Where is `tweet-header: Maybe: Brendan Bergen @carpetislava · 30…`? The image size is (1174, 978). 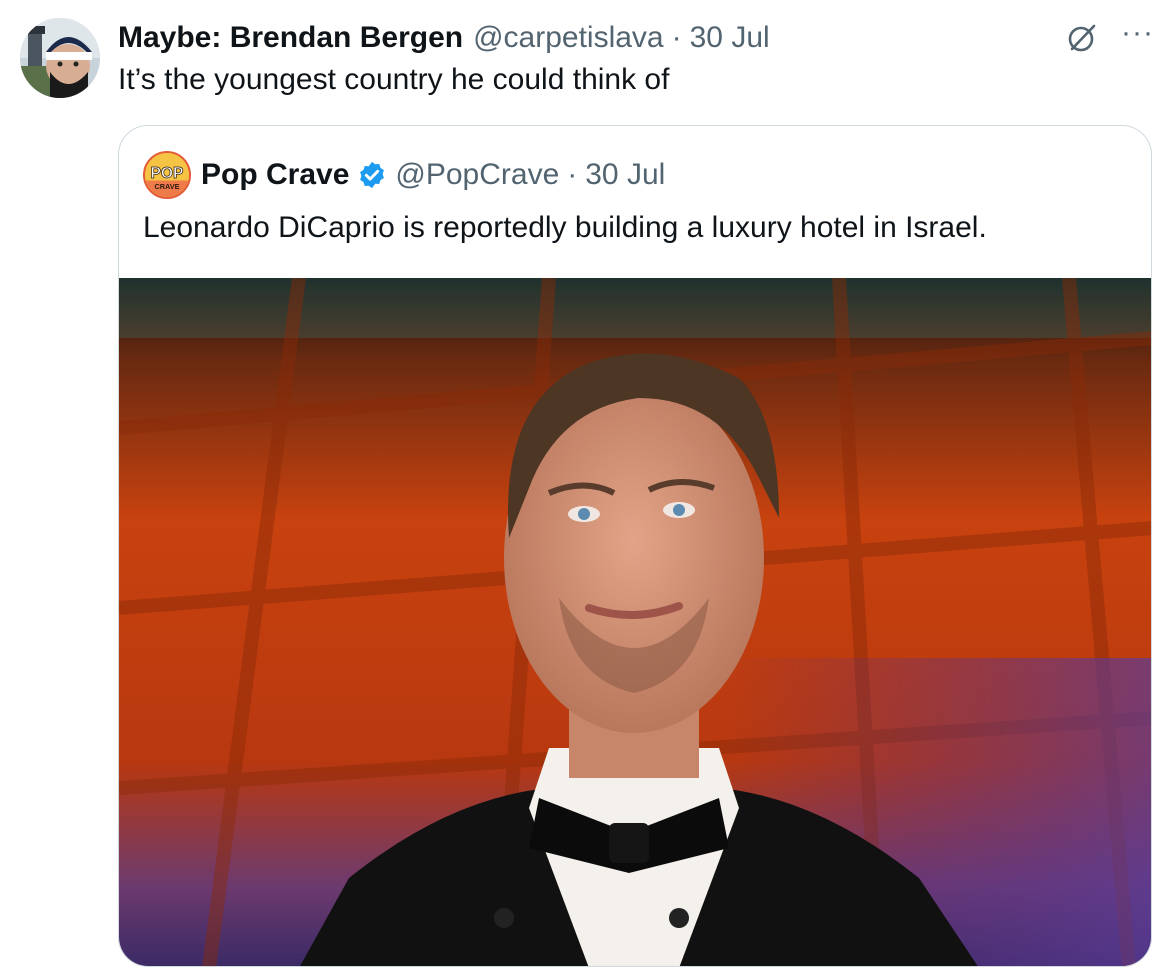
tweet-header: Maybe: Brendan Bergen @carpetislava · 30… is located at coordinates (444, 38).